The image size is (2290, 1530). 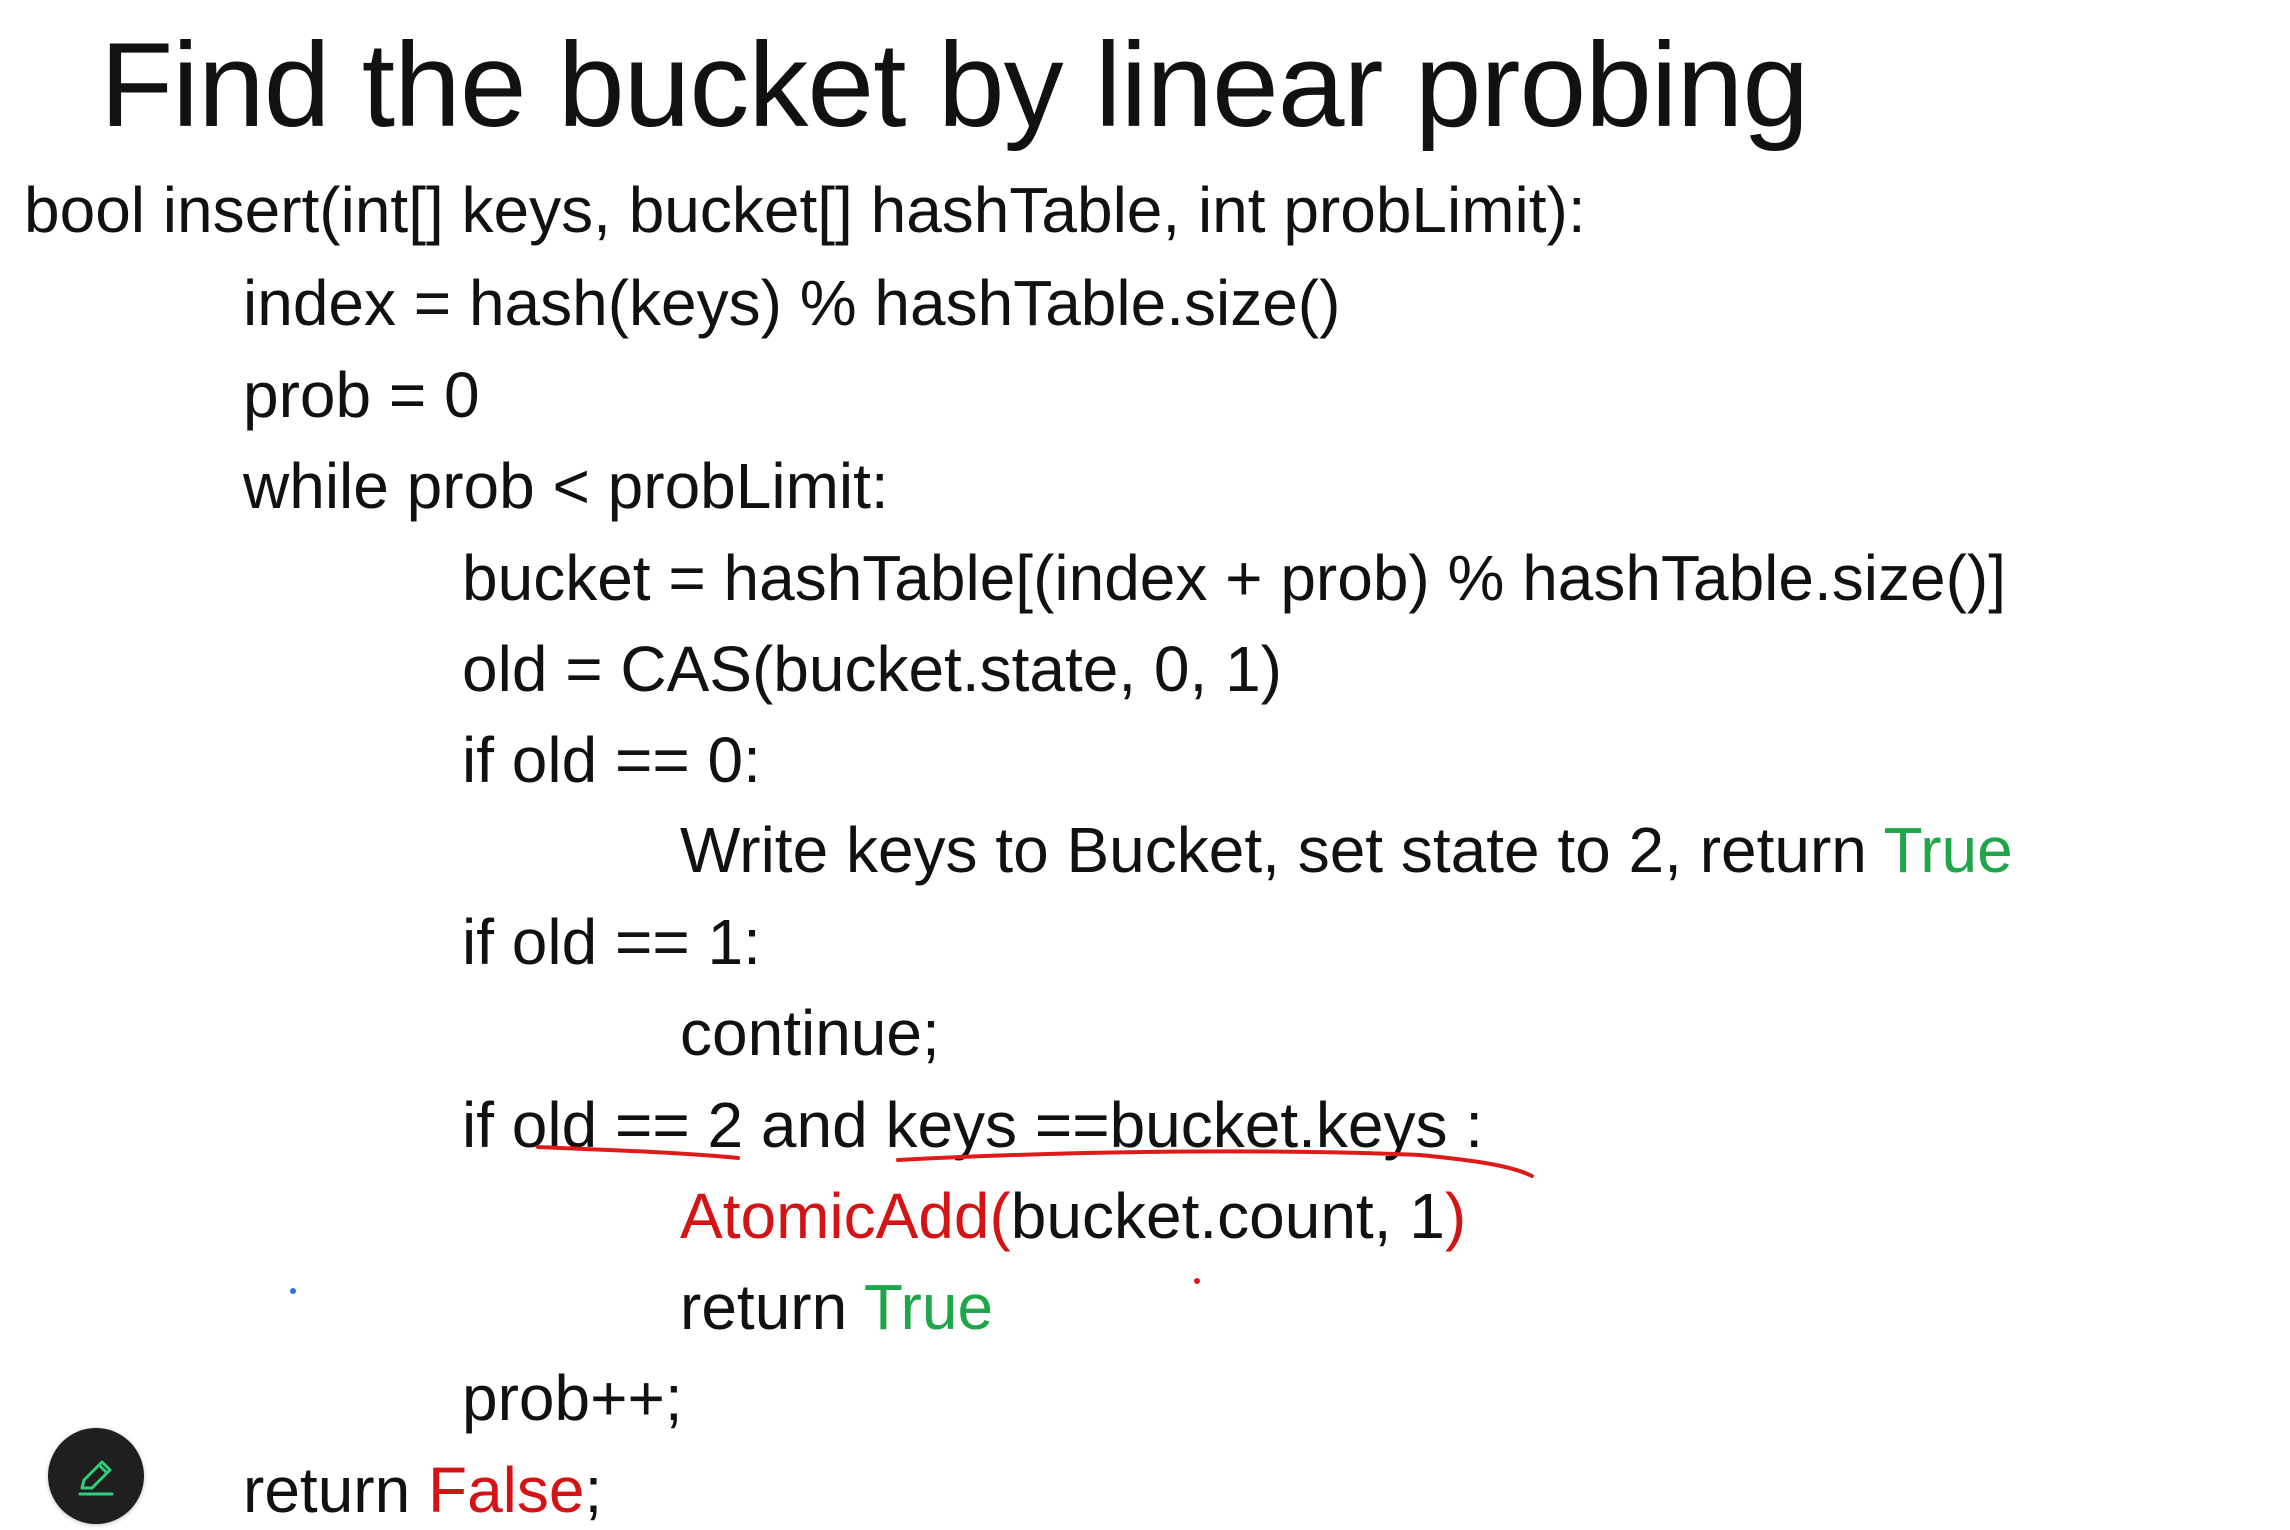 I want to click on code-line-return-false: return False;, so click(x=422, y=1490).